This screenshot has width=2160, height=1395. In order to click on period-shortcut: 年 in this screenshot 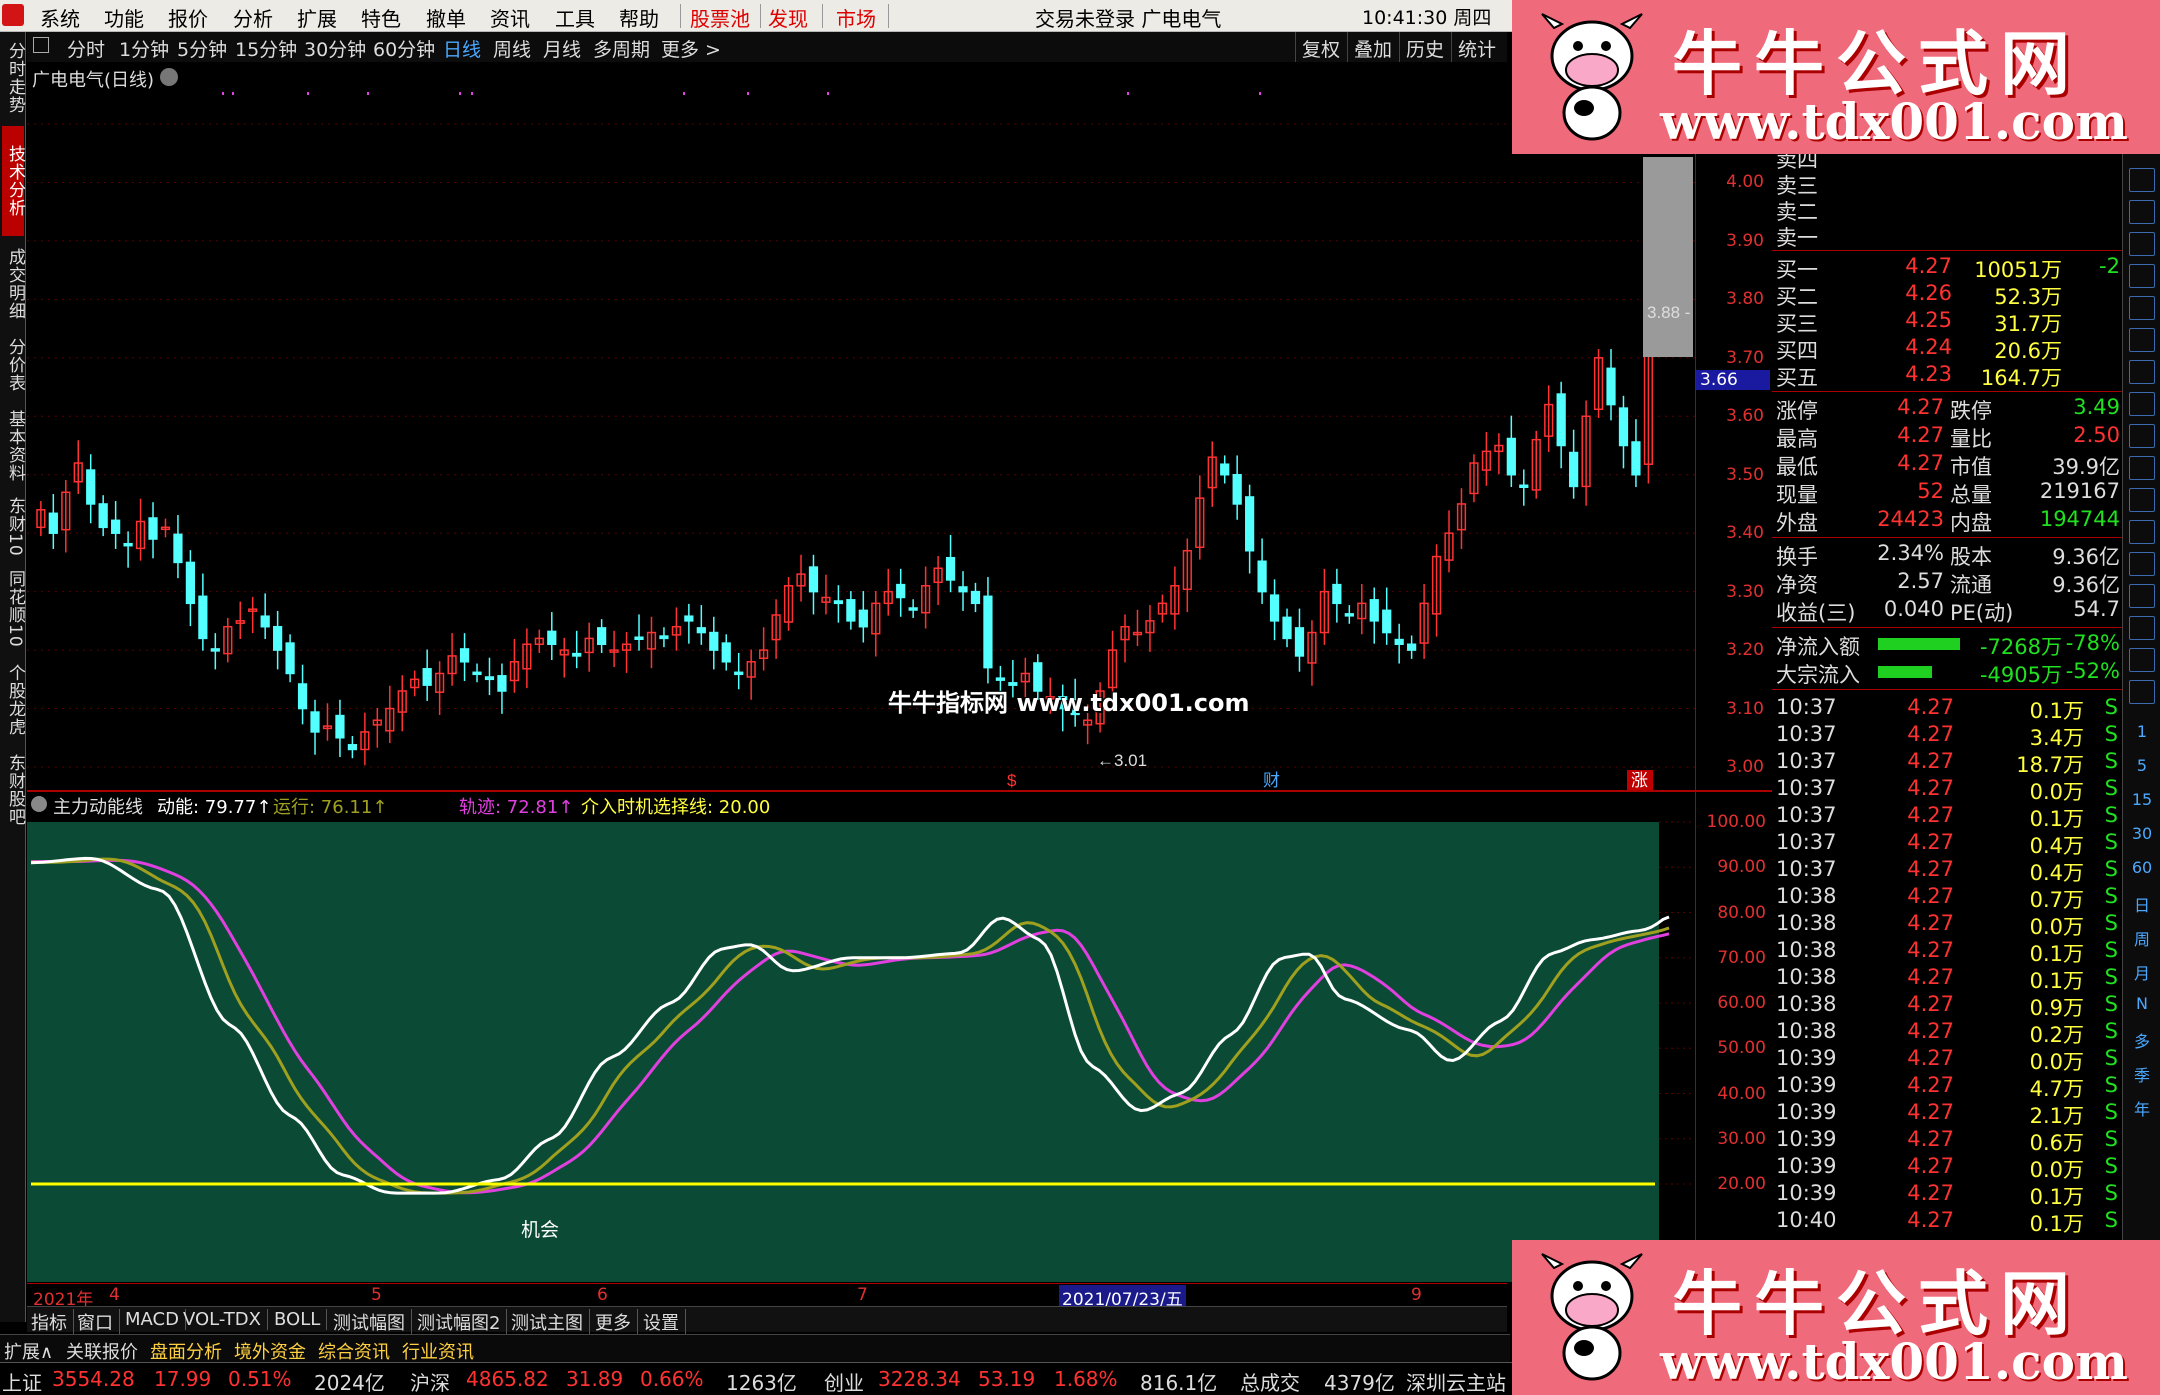, I will do `click(2142, 1108)`.